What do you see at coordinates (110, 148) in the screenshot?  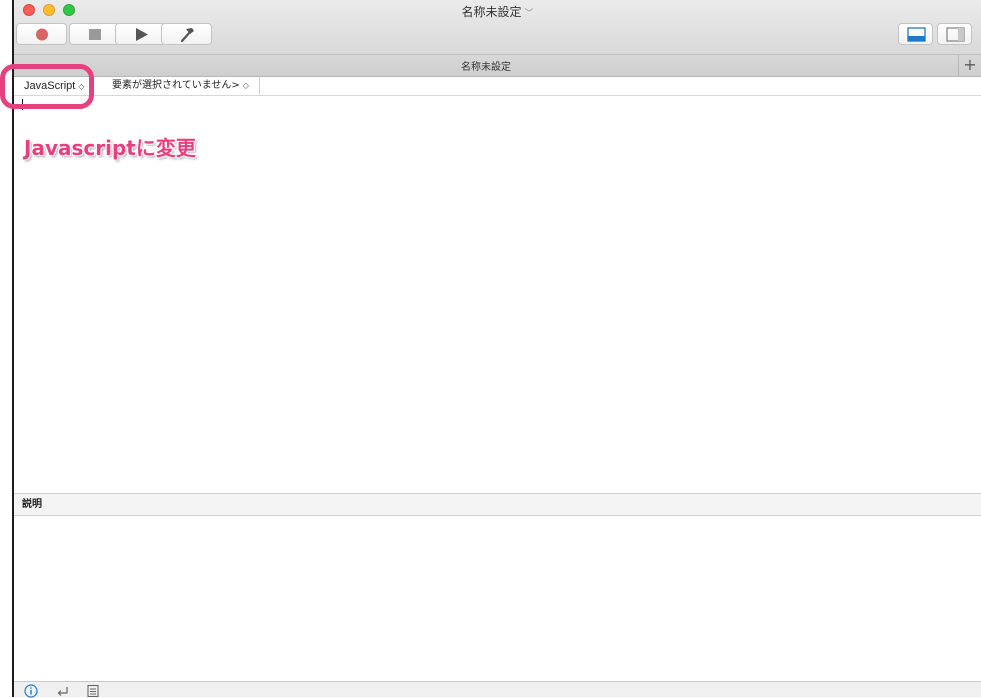 I see `annotation-label: Javascriptに変更` at bounding box center [110, 148].